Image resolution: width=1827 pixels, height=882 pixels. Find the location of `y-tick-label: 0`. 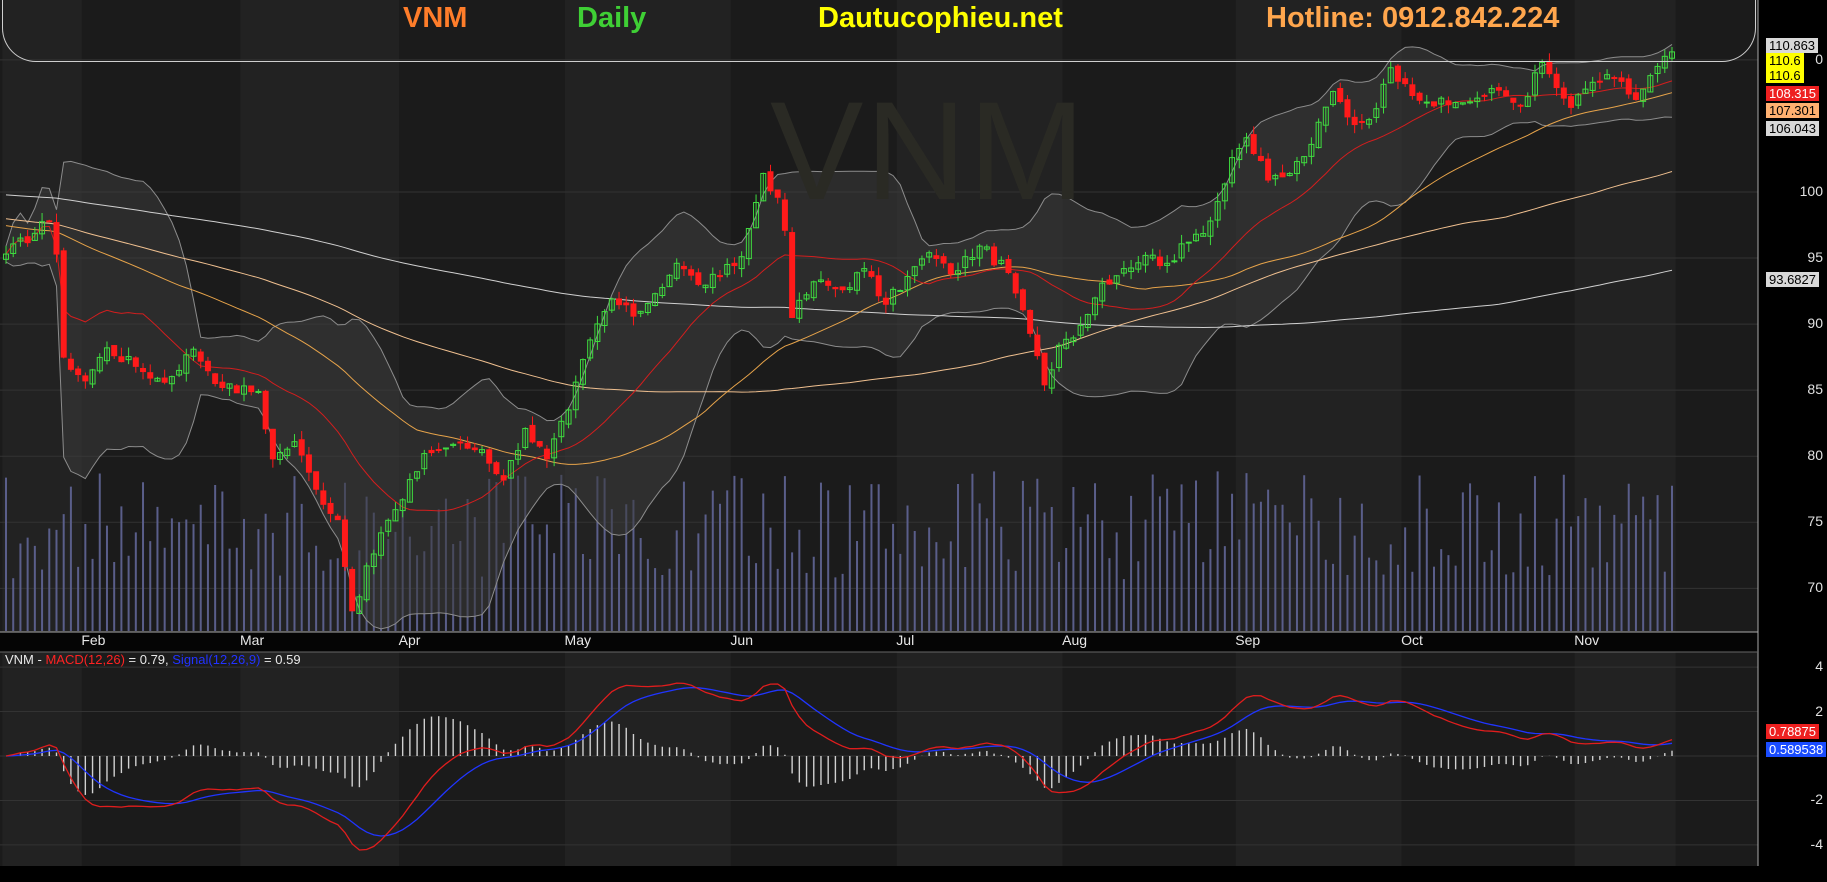

y-tick-label: 0 is located at coordinates (1819, 58).